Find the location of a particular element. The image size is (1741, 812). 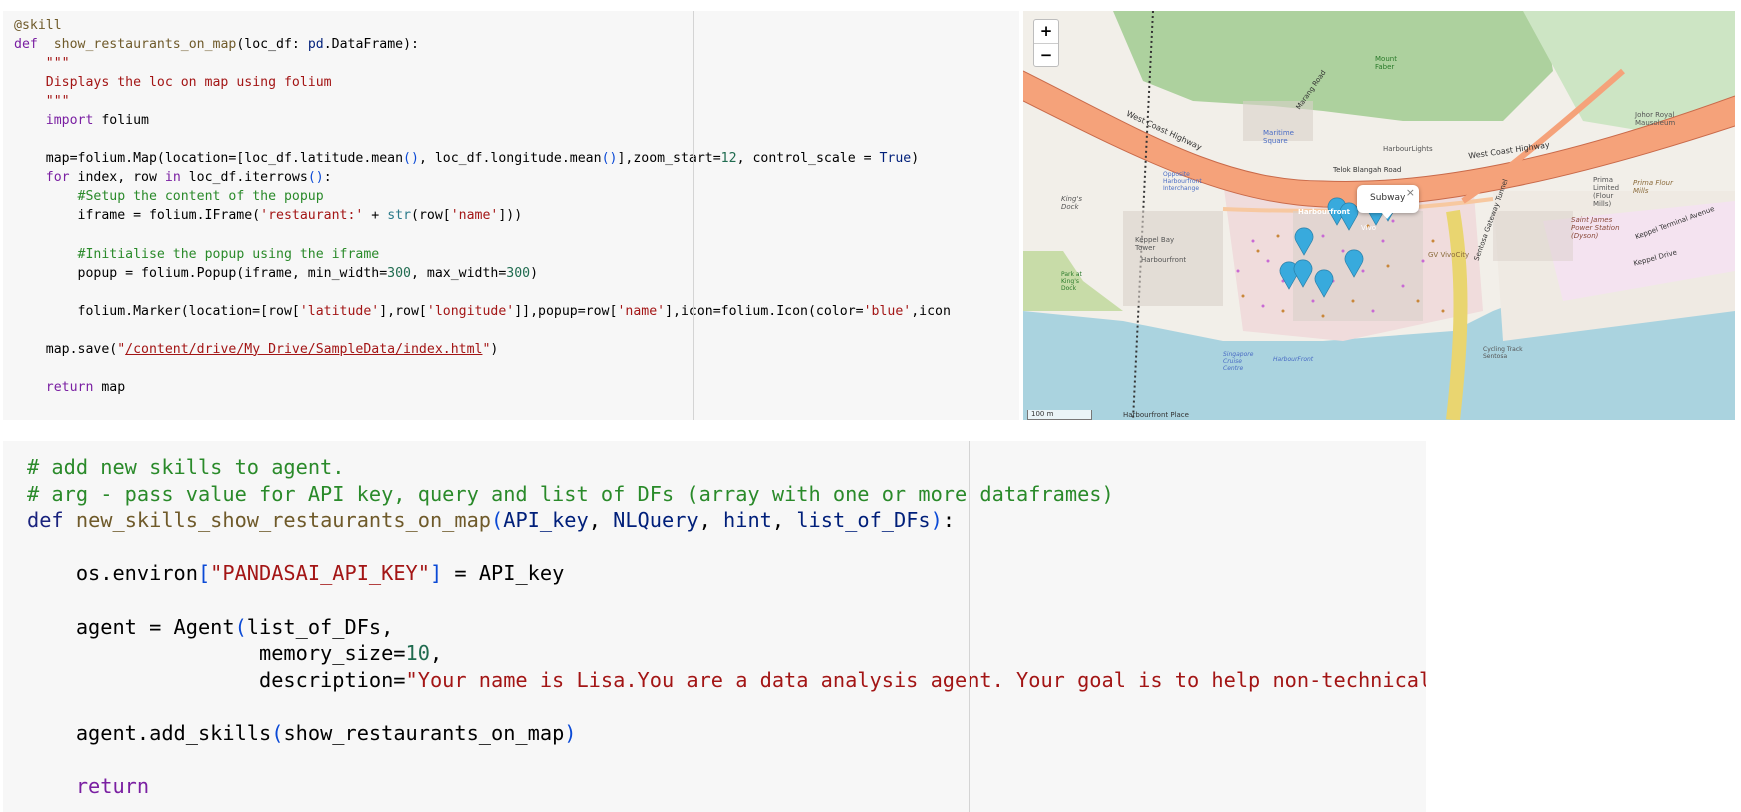

code-token: [ is located at coordinates (204, 573).